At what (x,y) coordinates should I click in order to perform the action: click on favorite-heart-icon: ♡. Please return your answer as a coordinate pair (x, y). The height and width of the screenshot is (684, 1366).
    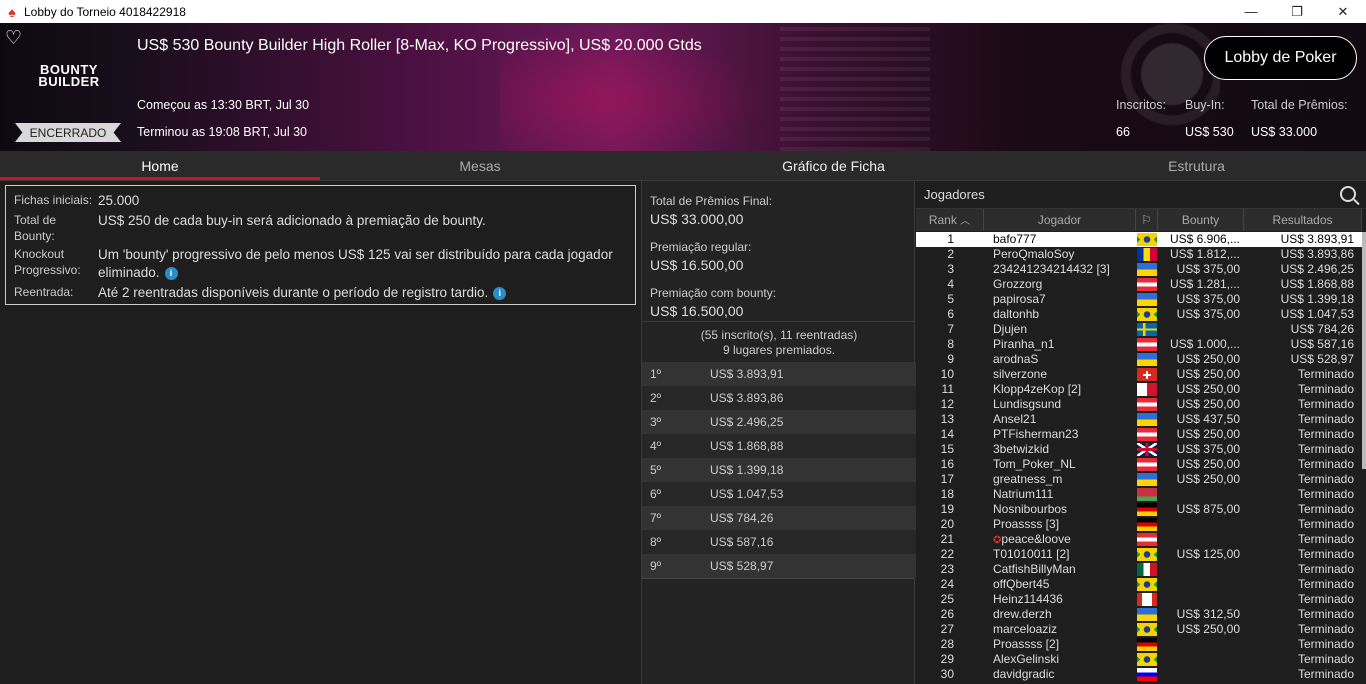
    Looking at the image, I should click on (13, 38).